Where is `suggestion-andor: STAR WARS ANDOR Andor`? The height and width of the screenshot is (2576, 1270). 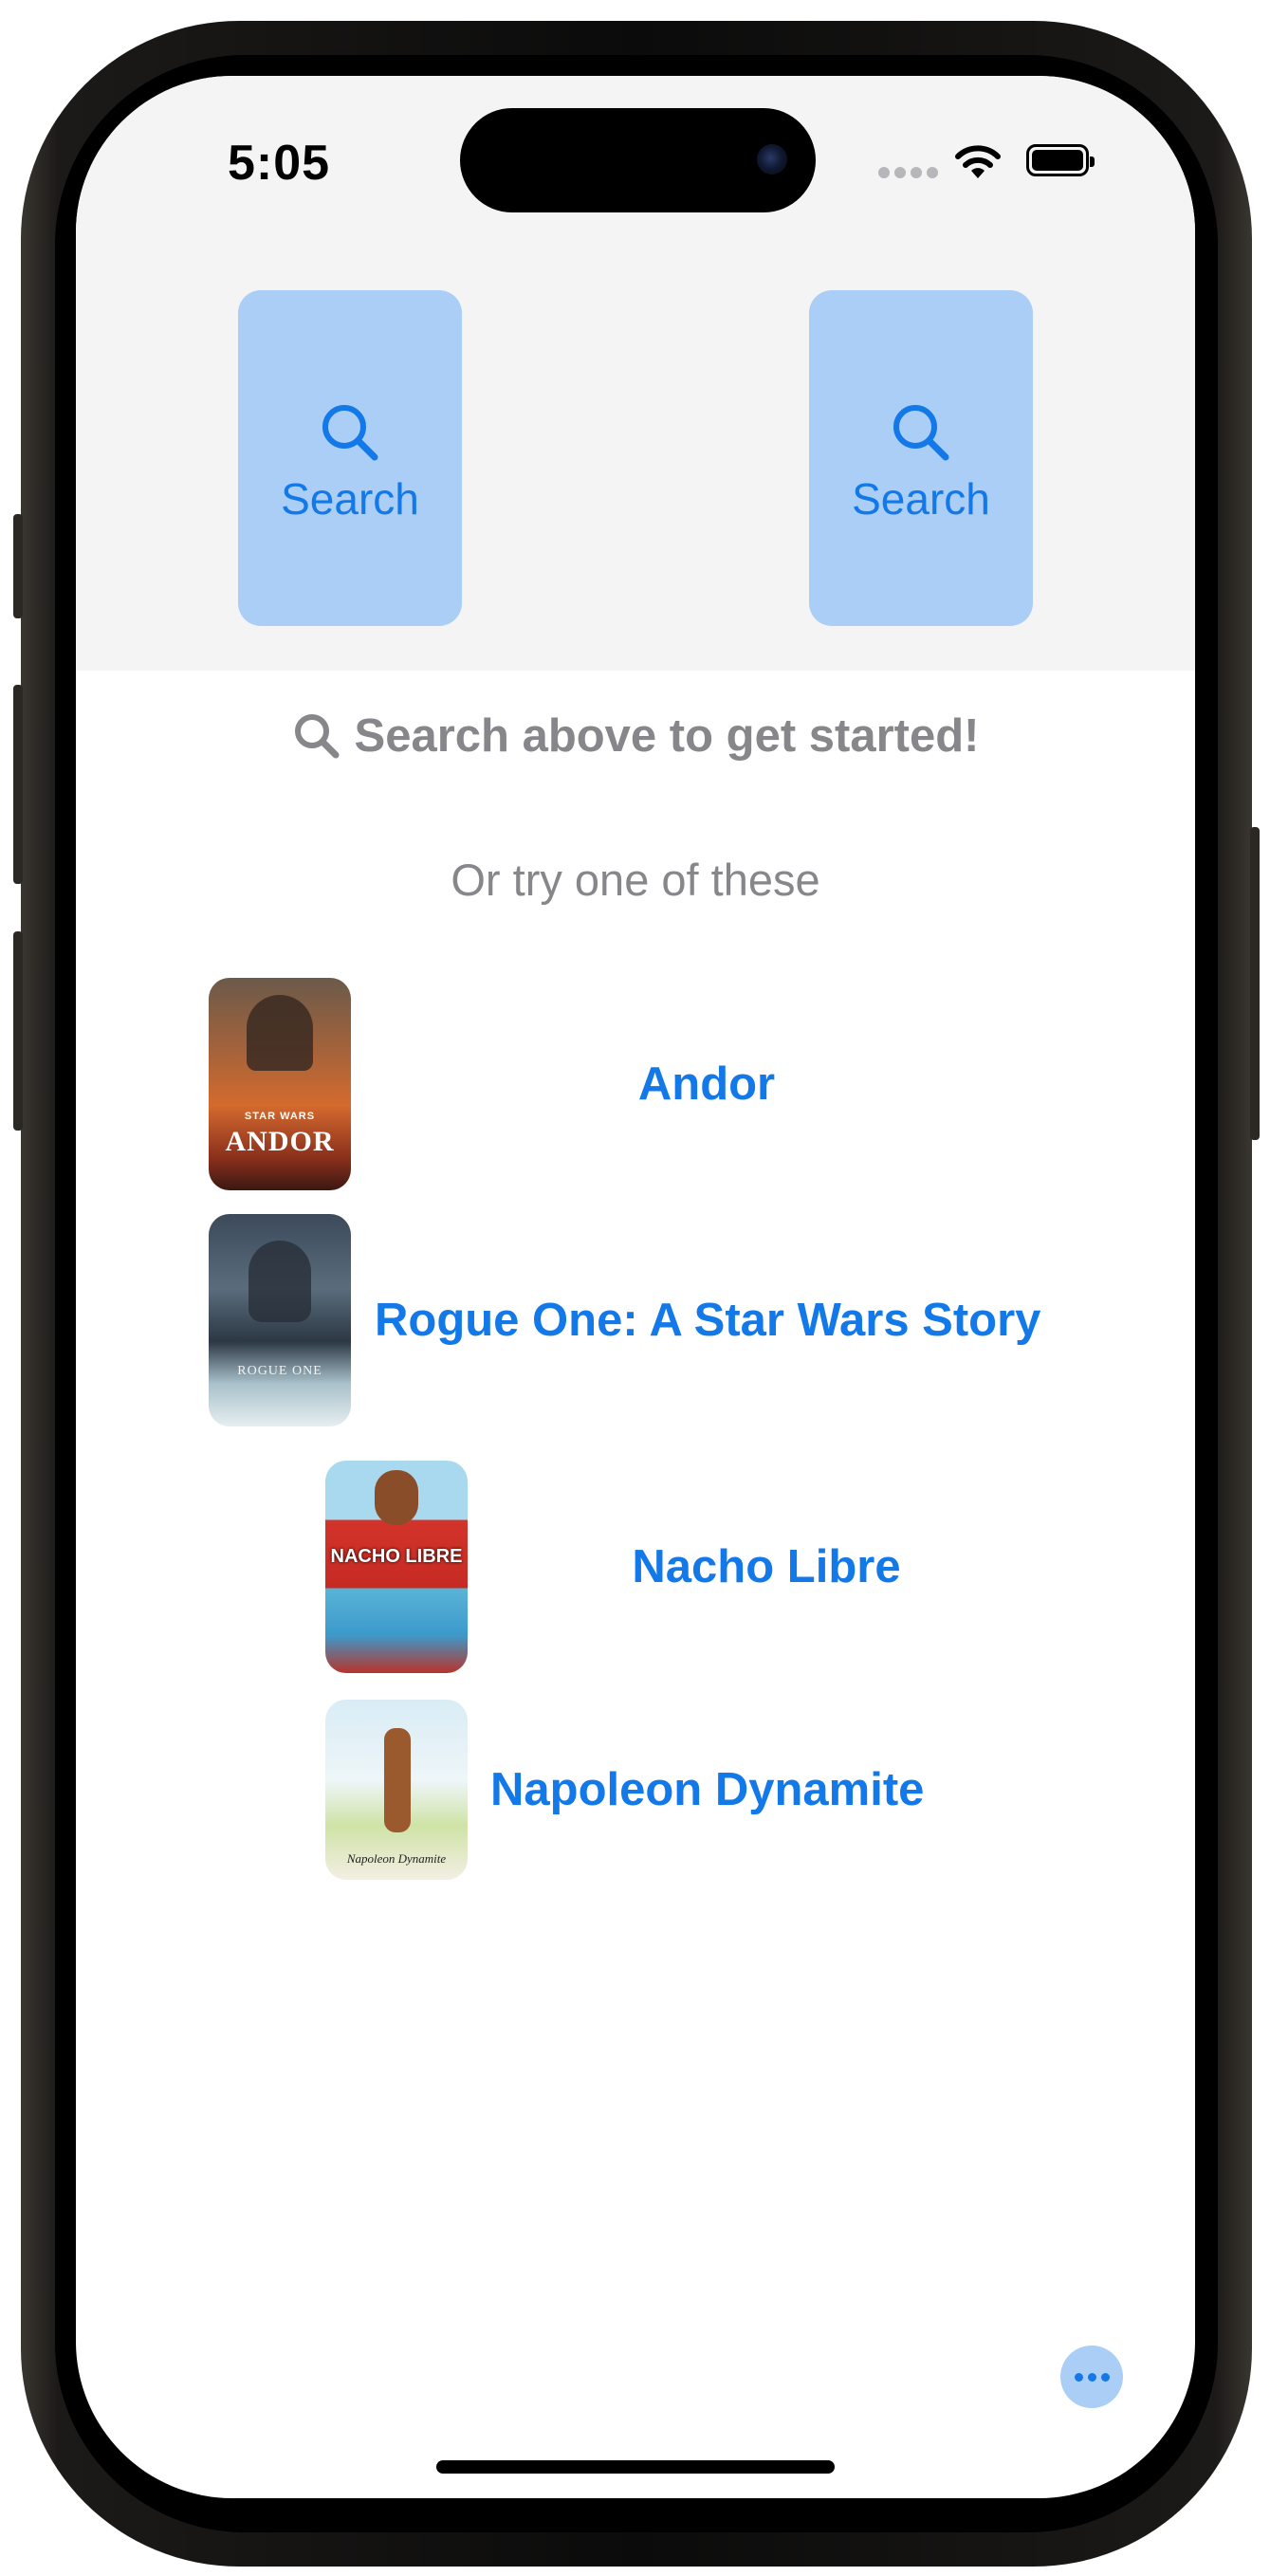 suggestion-andor: STAR WARS ANDOR Andor is located at coordinates (635, 1084).